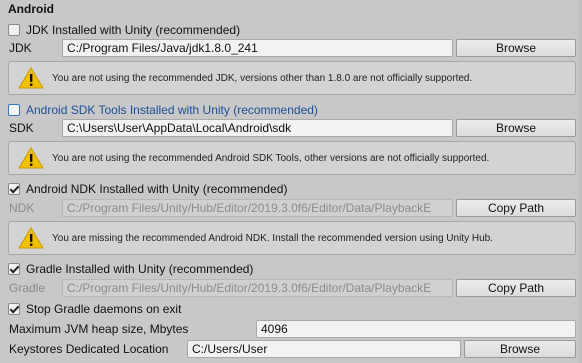  Describe the element at coordinates (14, 189) in the screenshot. I see `ndk-installed-checkbox` at that location.